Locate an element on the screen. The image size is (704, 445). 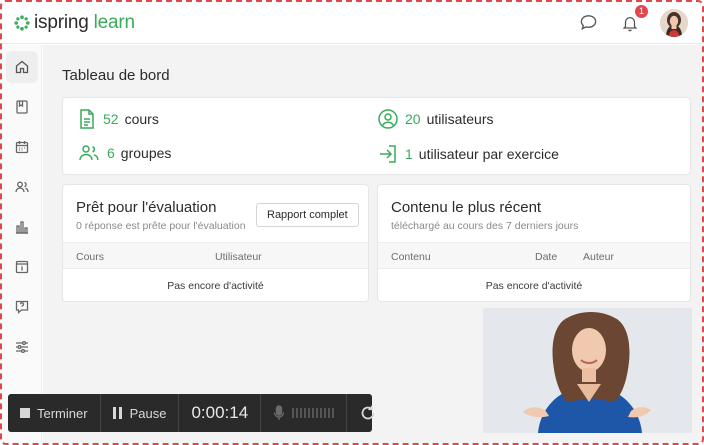
info-icon is located at coordinates (22, 267).